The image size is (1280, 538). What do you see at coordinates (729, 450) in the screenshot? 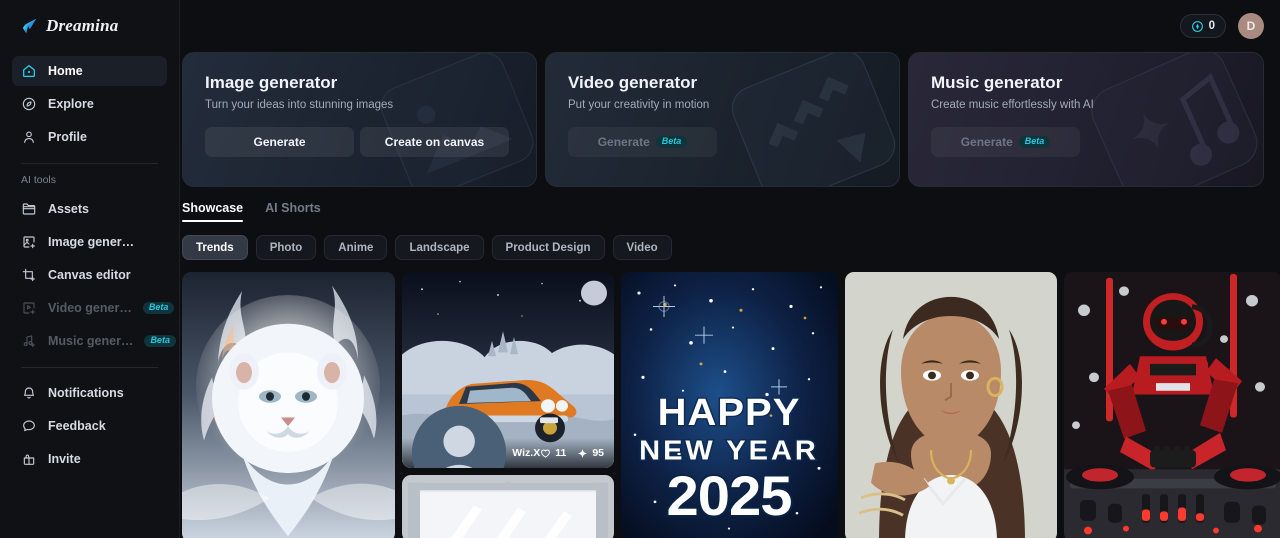
I see `svg-text: NEW YEAR` at bounding box center [729, 450].